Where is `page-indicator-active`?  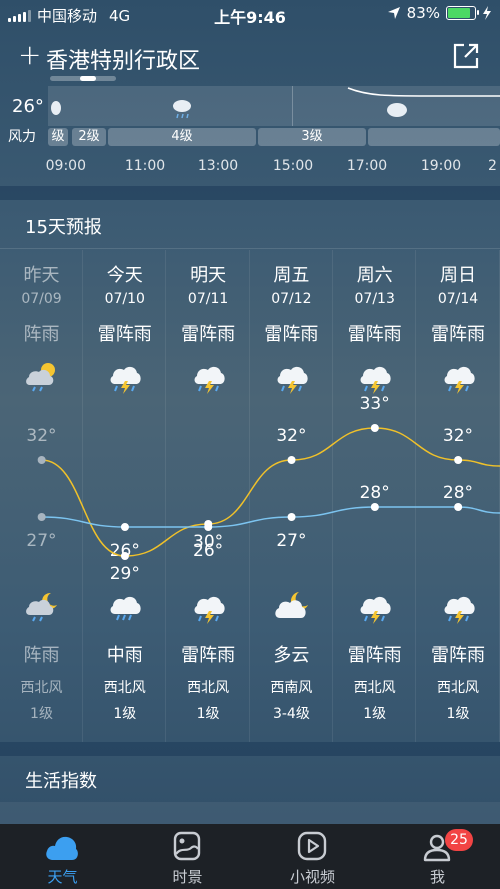 page-indicator-active is located at coordinates (88, 78).